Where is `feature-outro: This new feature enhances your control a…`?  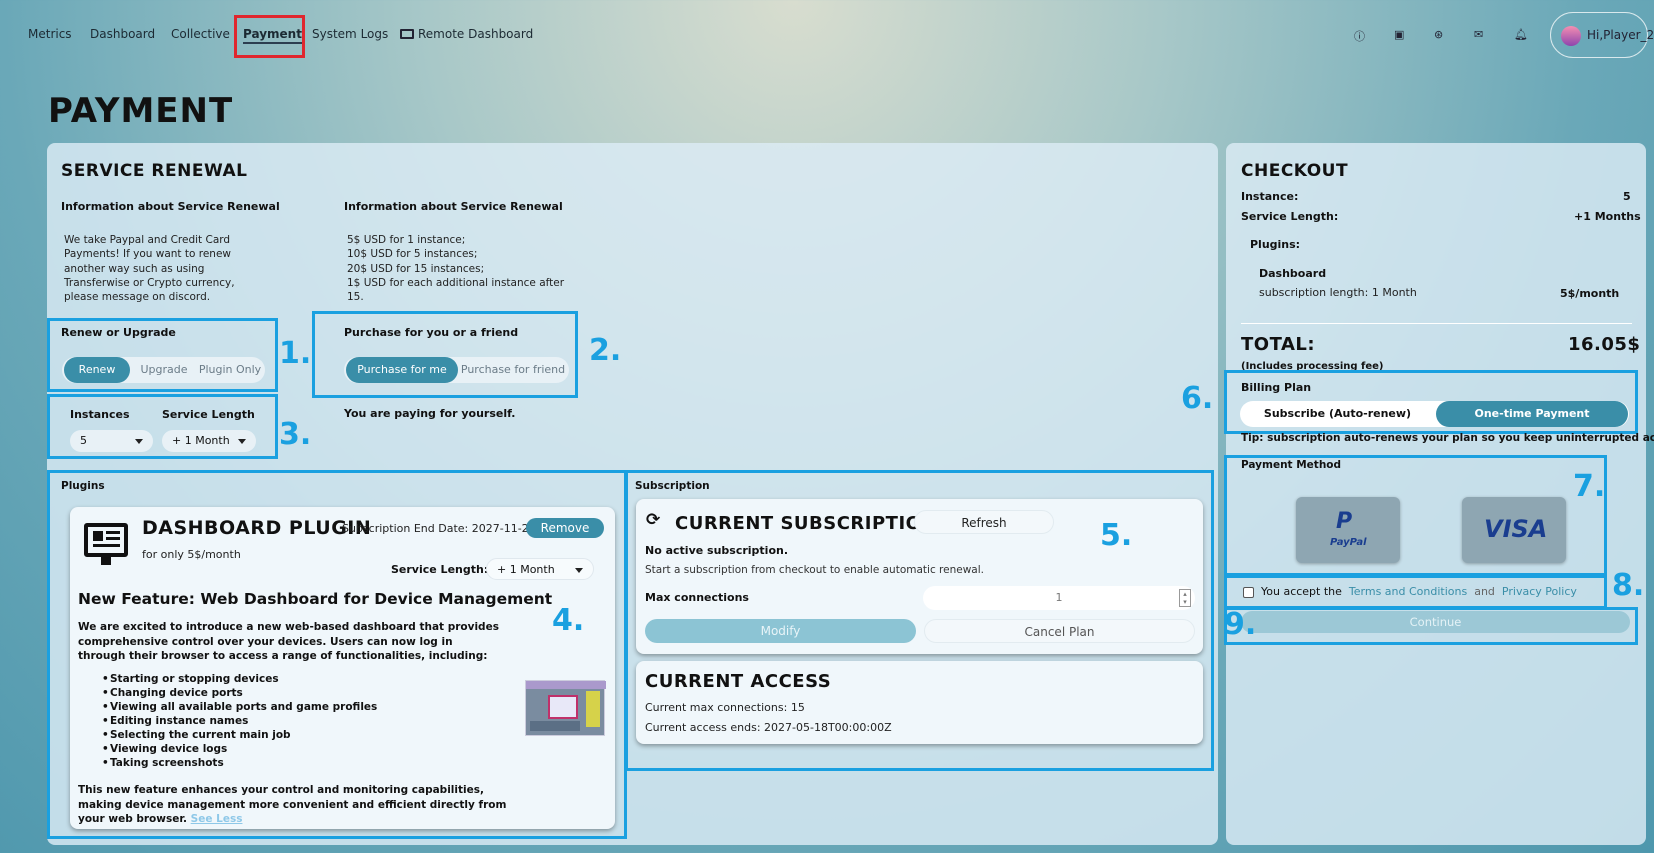
feature-outro: This new feature enhances your control a… is located at coordinates (298, 805).